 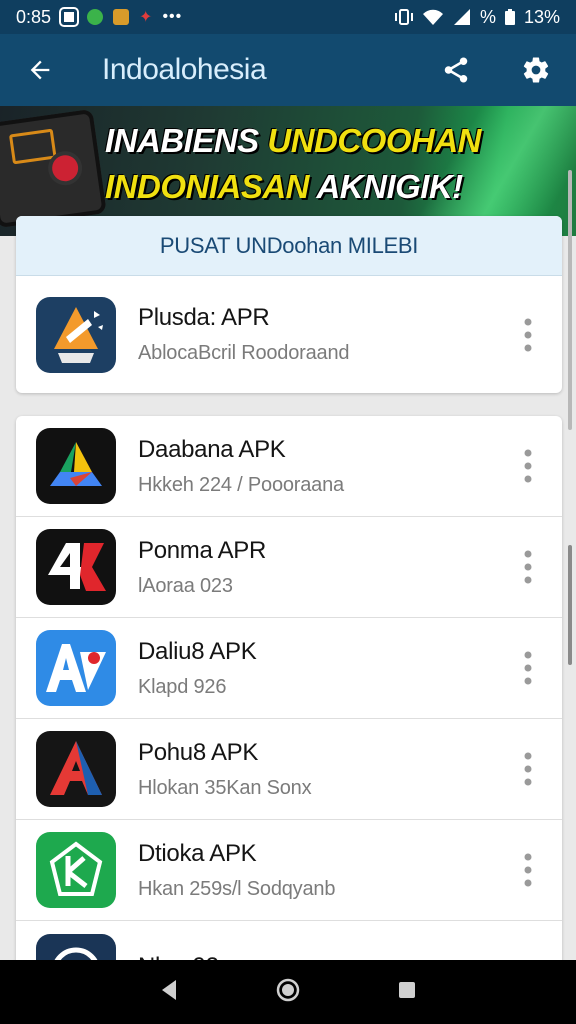 What do you see at coordinates (207, 186) in the screenshot?
I see `banner-word-3: INDONIASAN` at bounding box center [207, 186].